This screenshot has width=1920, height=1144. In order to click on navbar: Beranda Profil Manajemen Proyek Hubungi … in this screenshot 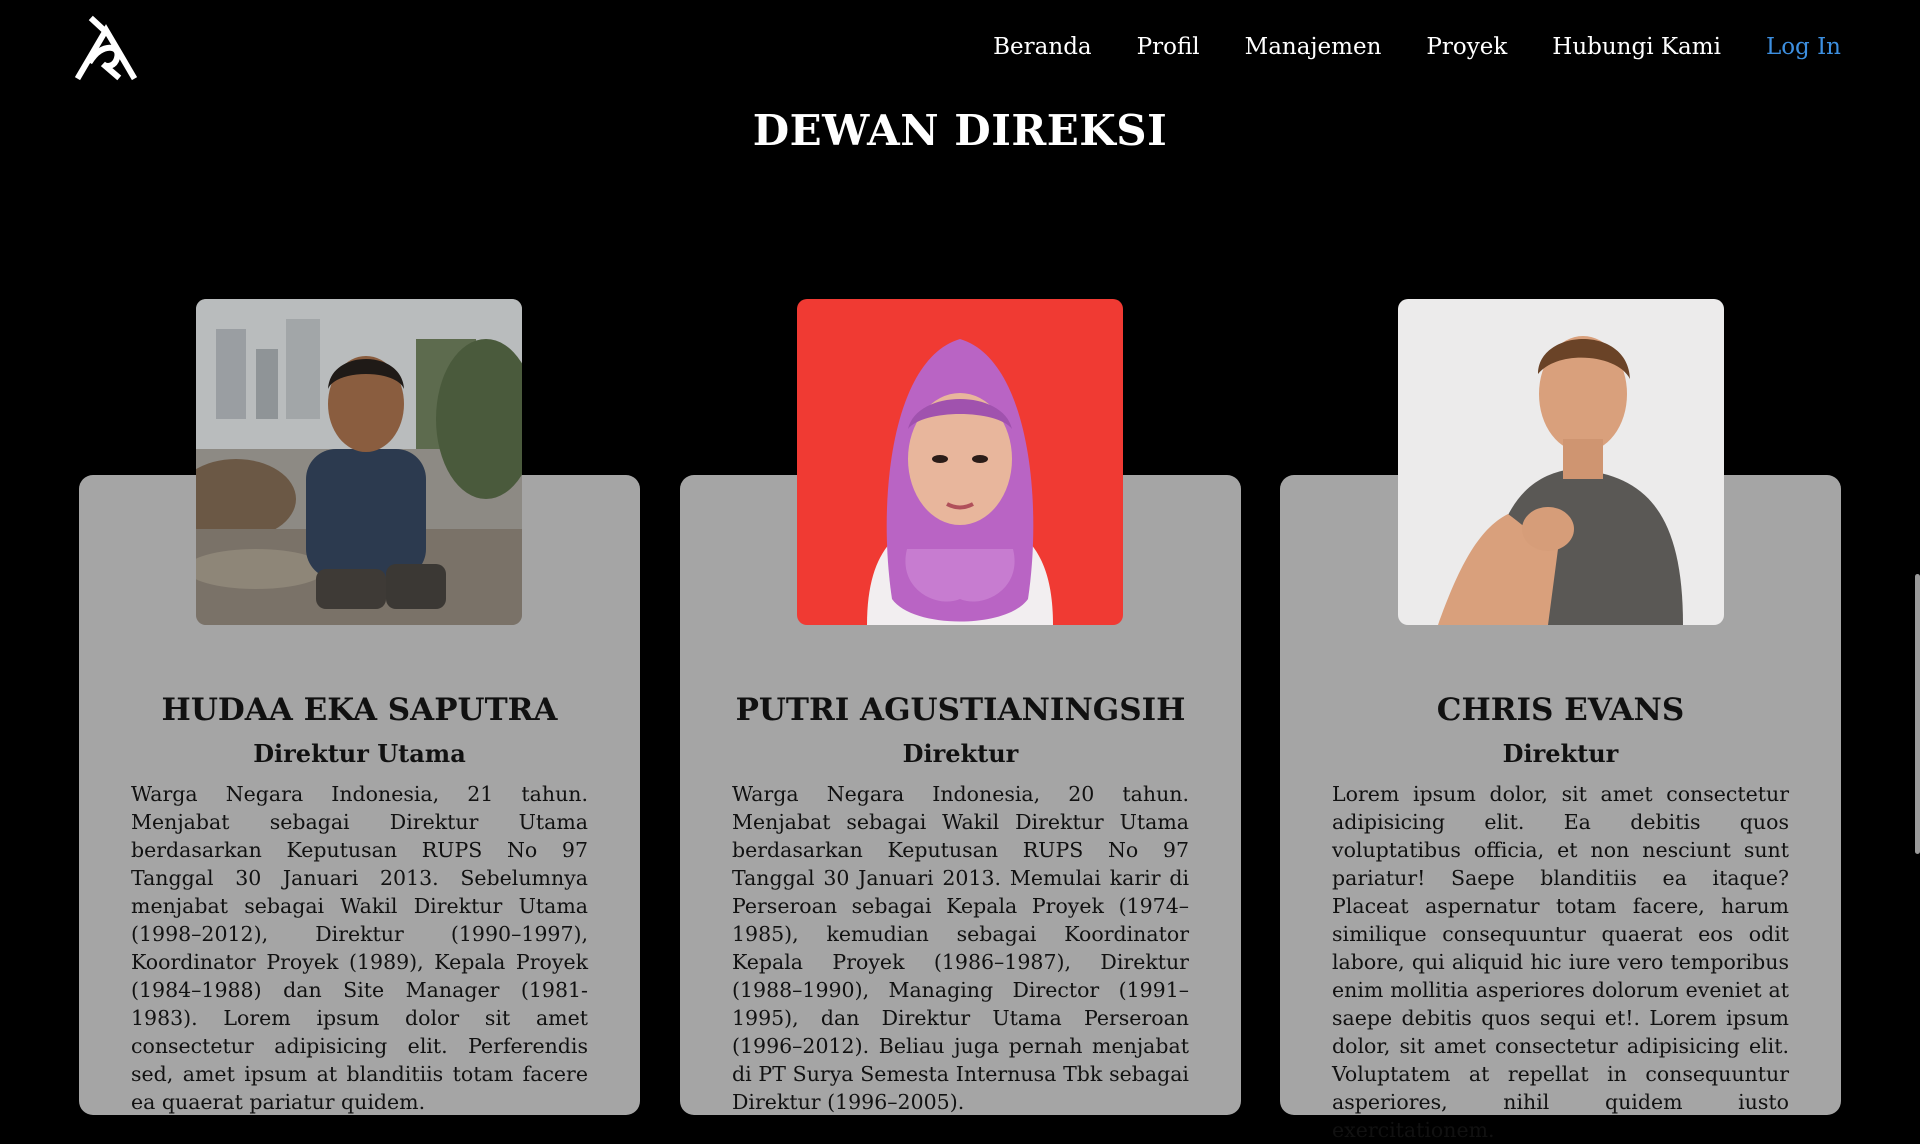, I will do `click(960, 53)`.